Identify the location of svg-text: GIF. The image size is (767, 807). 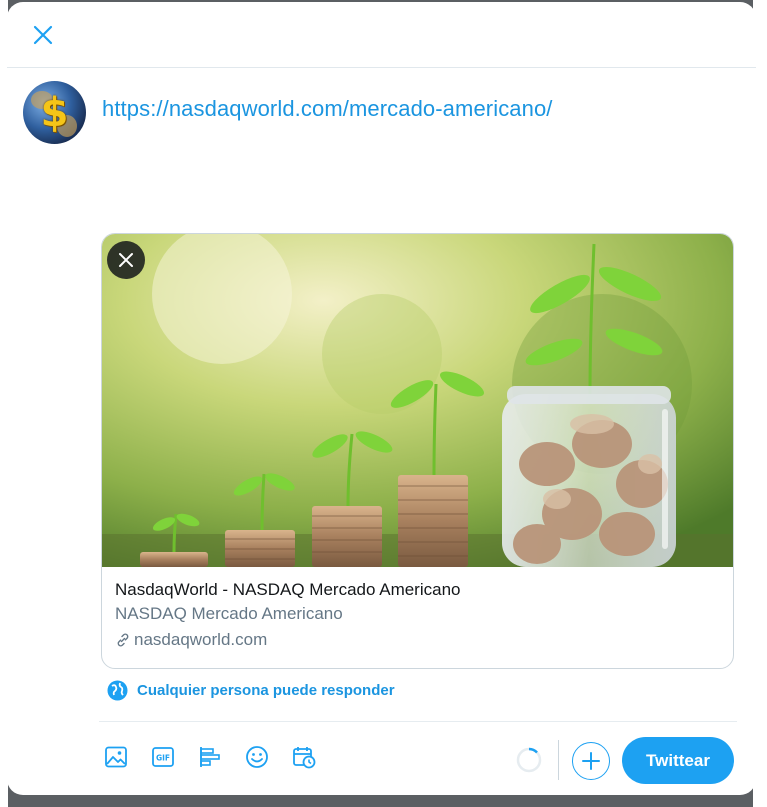
(163, 758).